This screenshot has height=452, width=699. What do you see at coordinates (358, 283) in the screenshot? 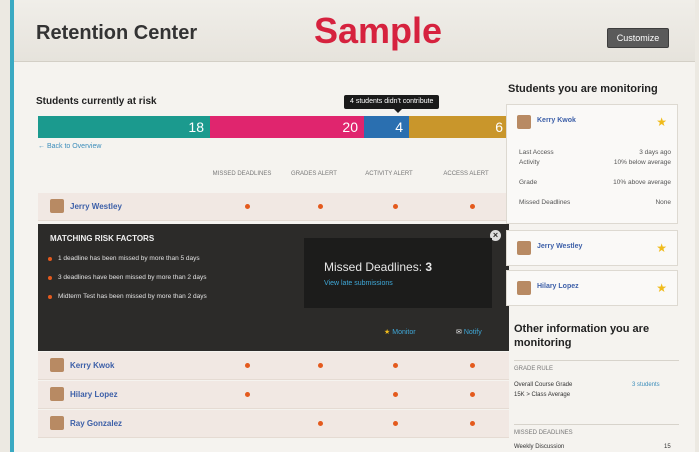
I see `view-late-submissions-link: View late submissions` at bounding box center [358, 283].